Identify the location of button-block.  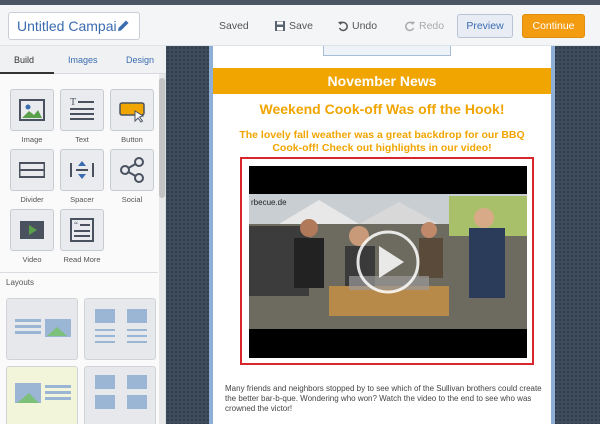
(132, 110).